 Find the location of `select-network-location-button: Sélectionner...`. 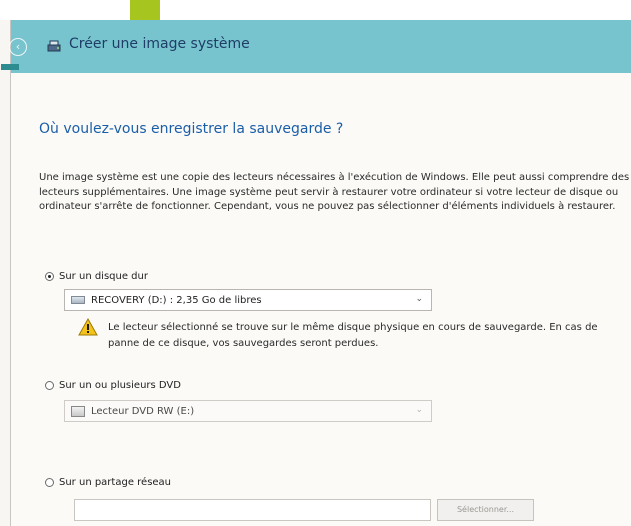

select-network-location-button: Sélectionner... is located at coordinates (485, 510).